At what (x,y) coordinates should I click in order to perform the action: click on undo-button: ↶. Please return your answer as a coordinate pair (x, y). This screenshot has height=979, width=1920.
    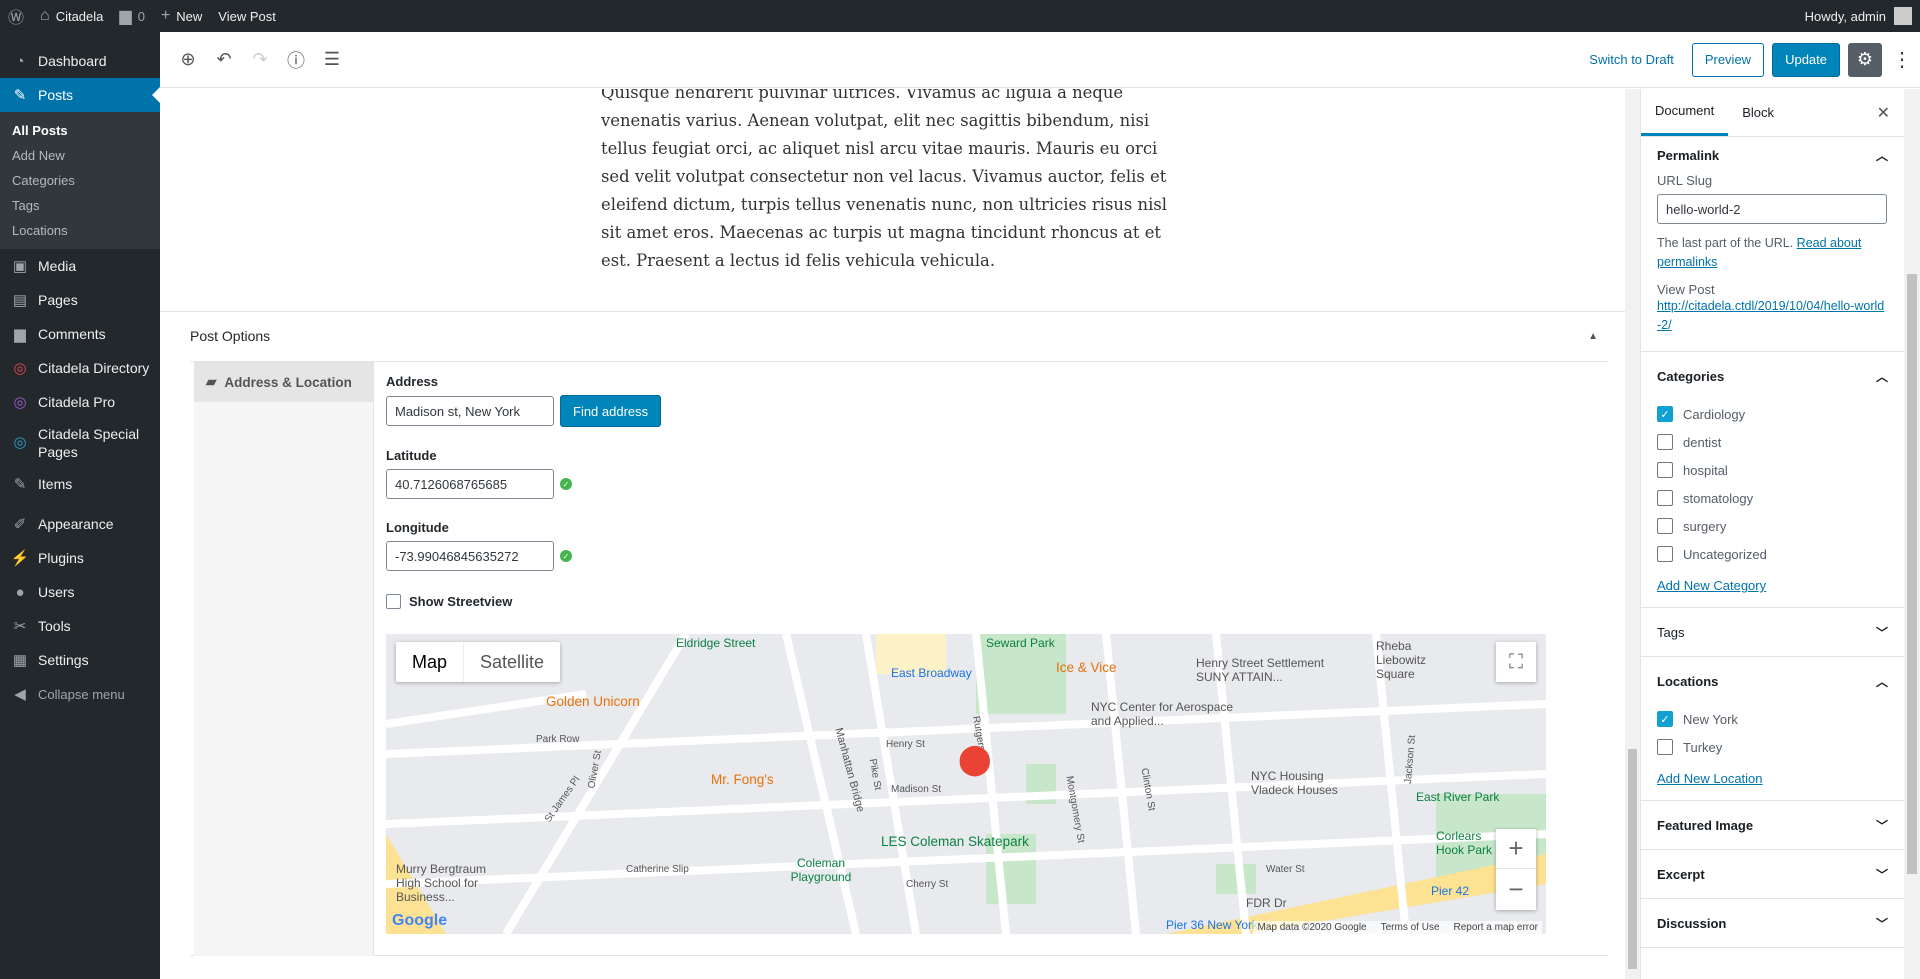
    Looking at the image, I should click on (224, 60).